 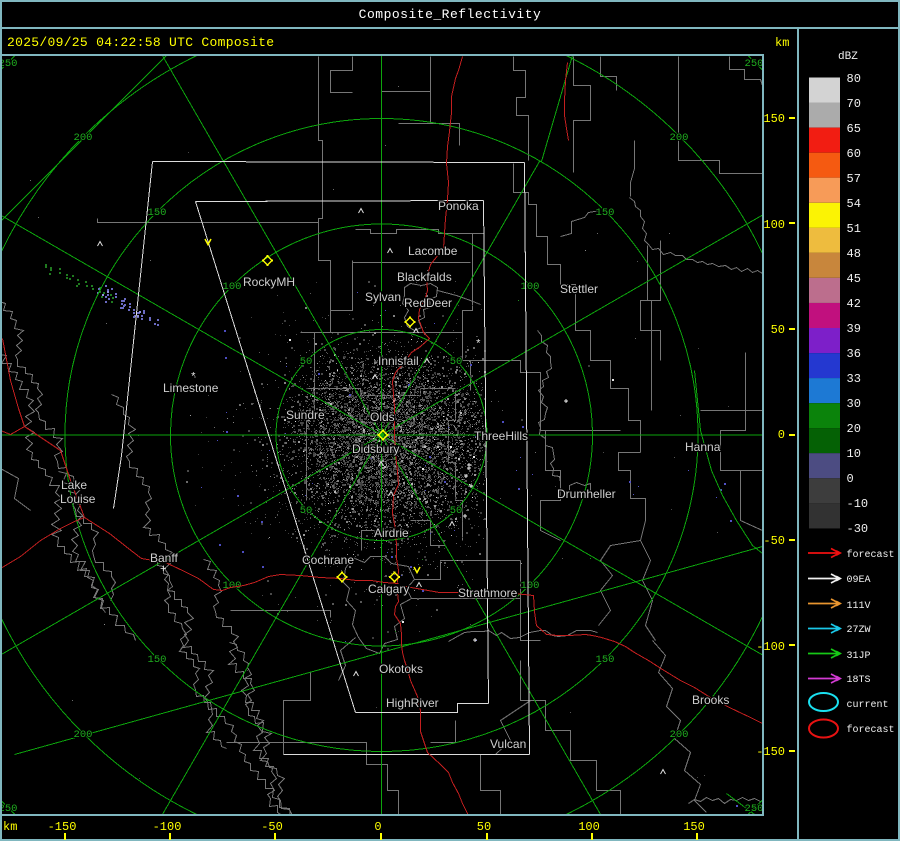 I want to click on svg-text: Sundre, so click(x=305, y=415).